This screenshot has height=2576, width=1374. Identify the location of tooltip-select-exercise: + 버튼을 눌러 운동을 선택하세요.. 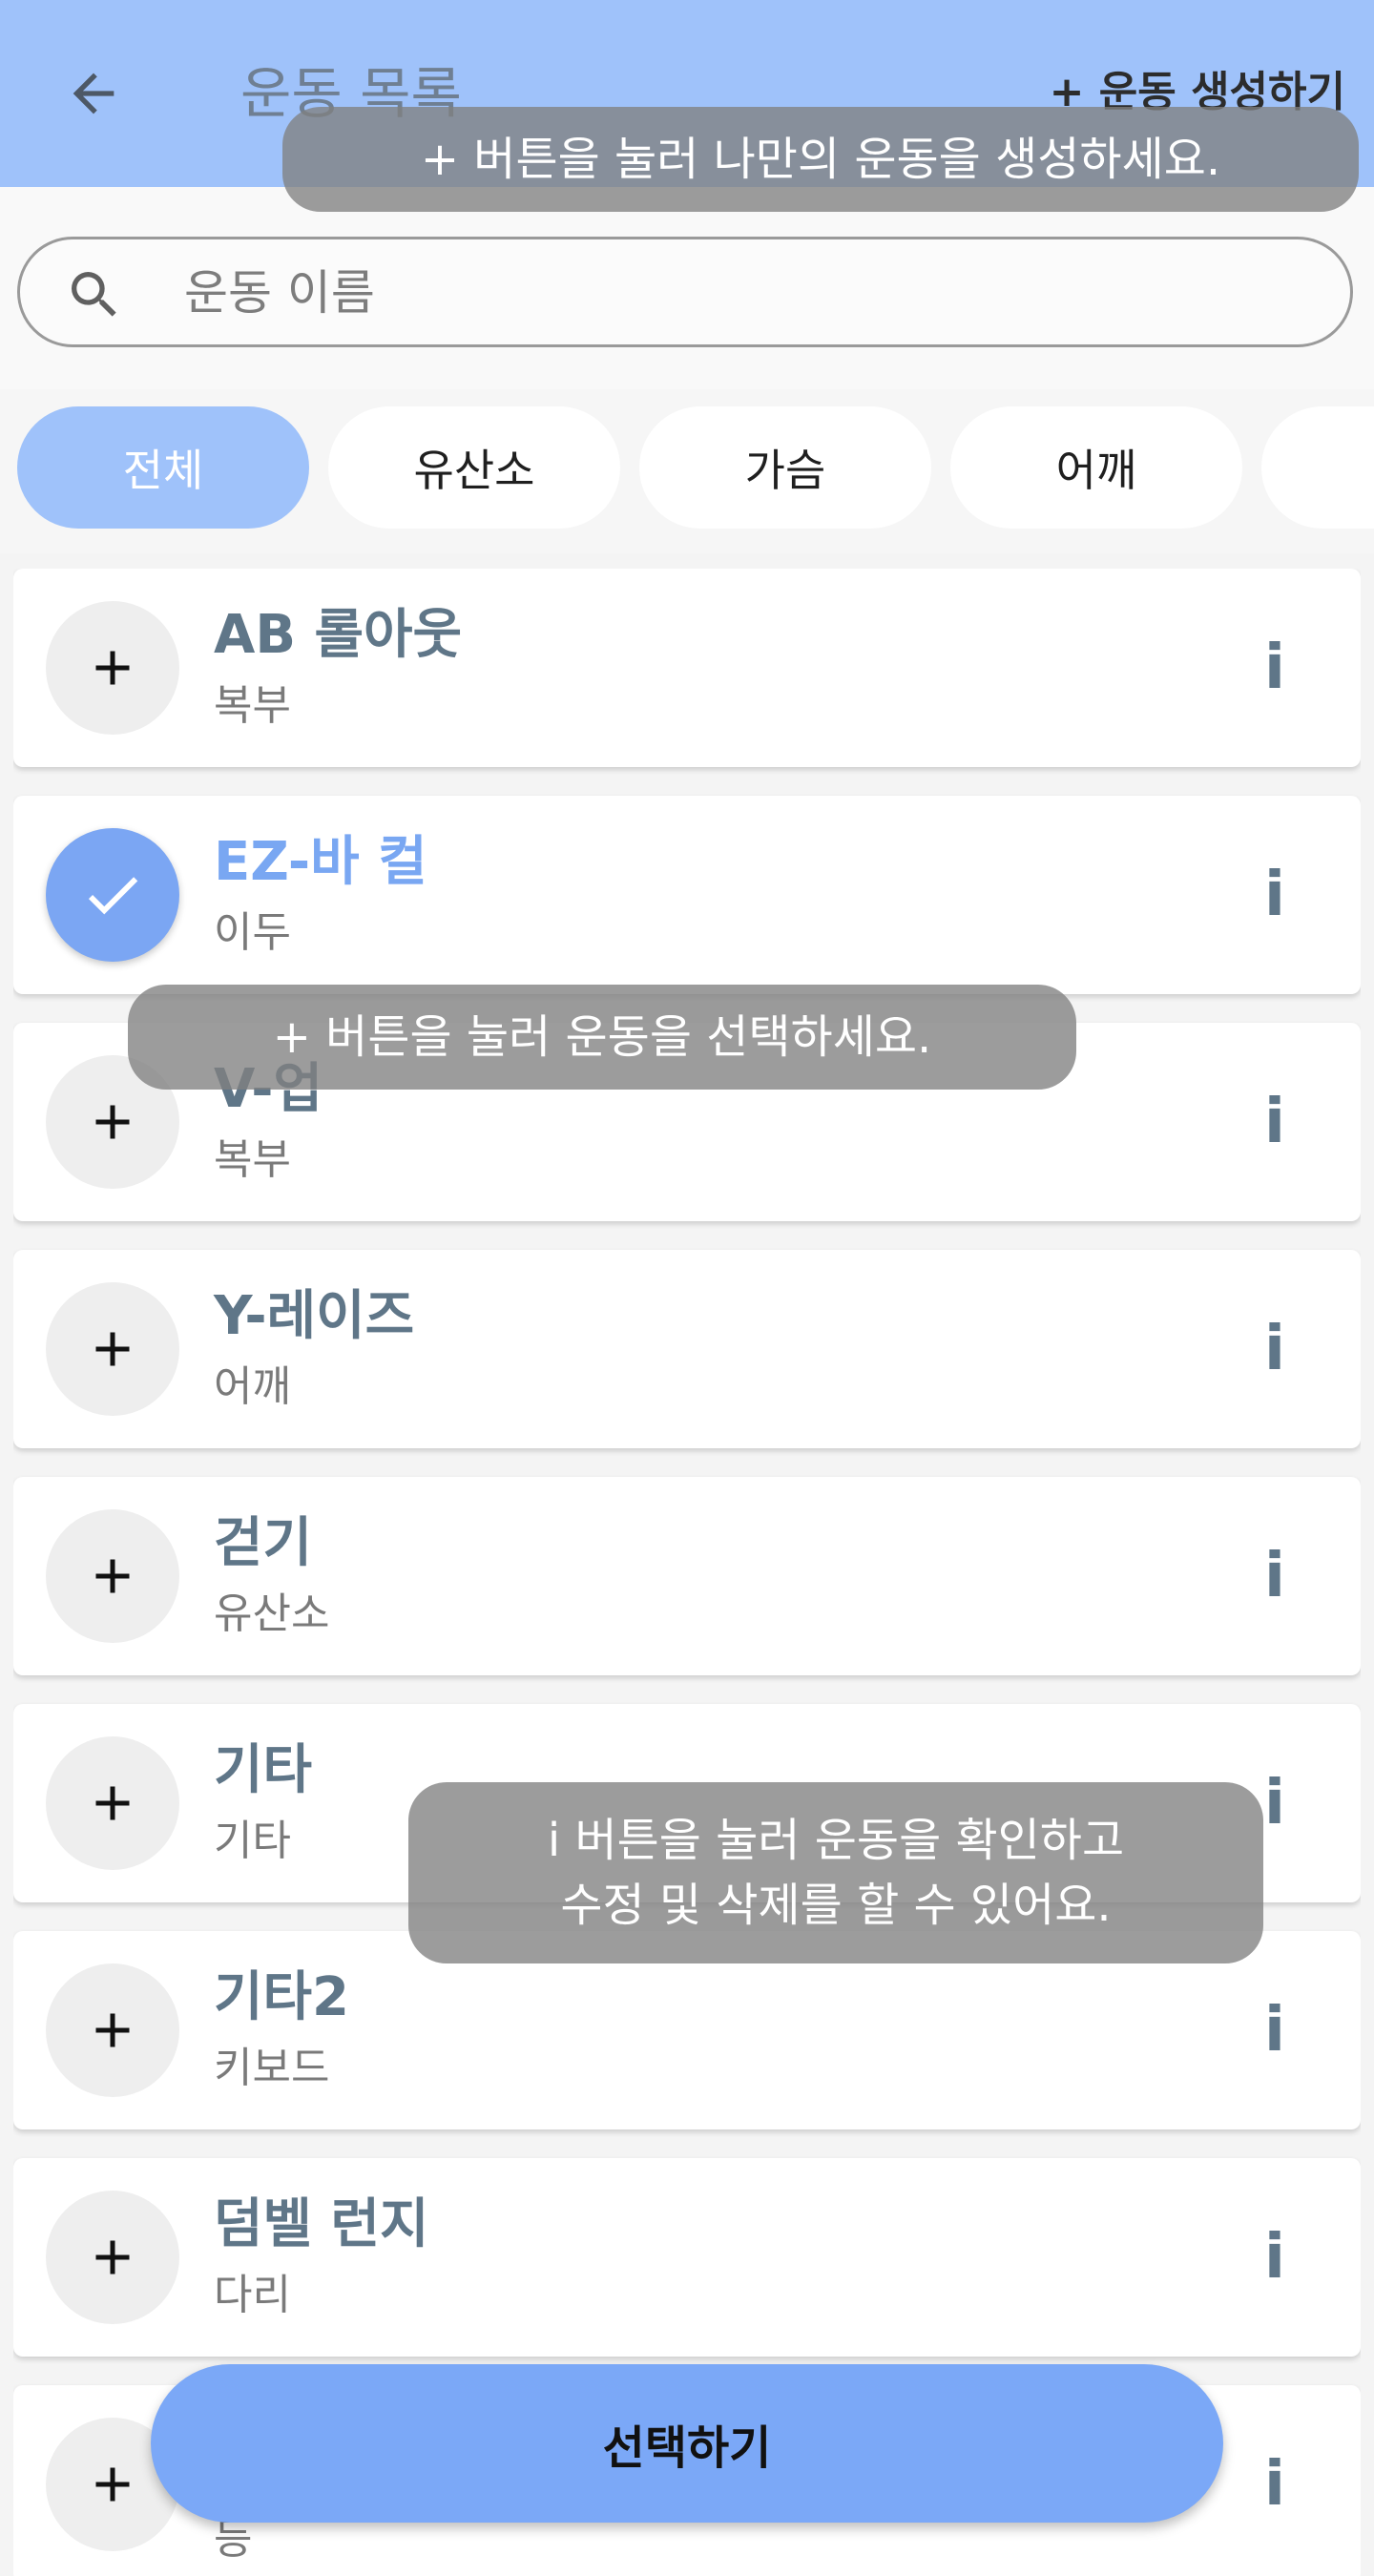
(602, 1037).